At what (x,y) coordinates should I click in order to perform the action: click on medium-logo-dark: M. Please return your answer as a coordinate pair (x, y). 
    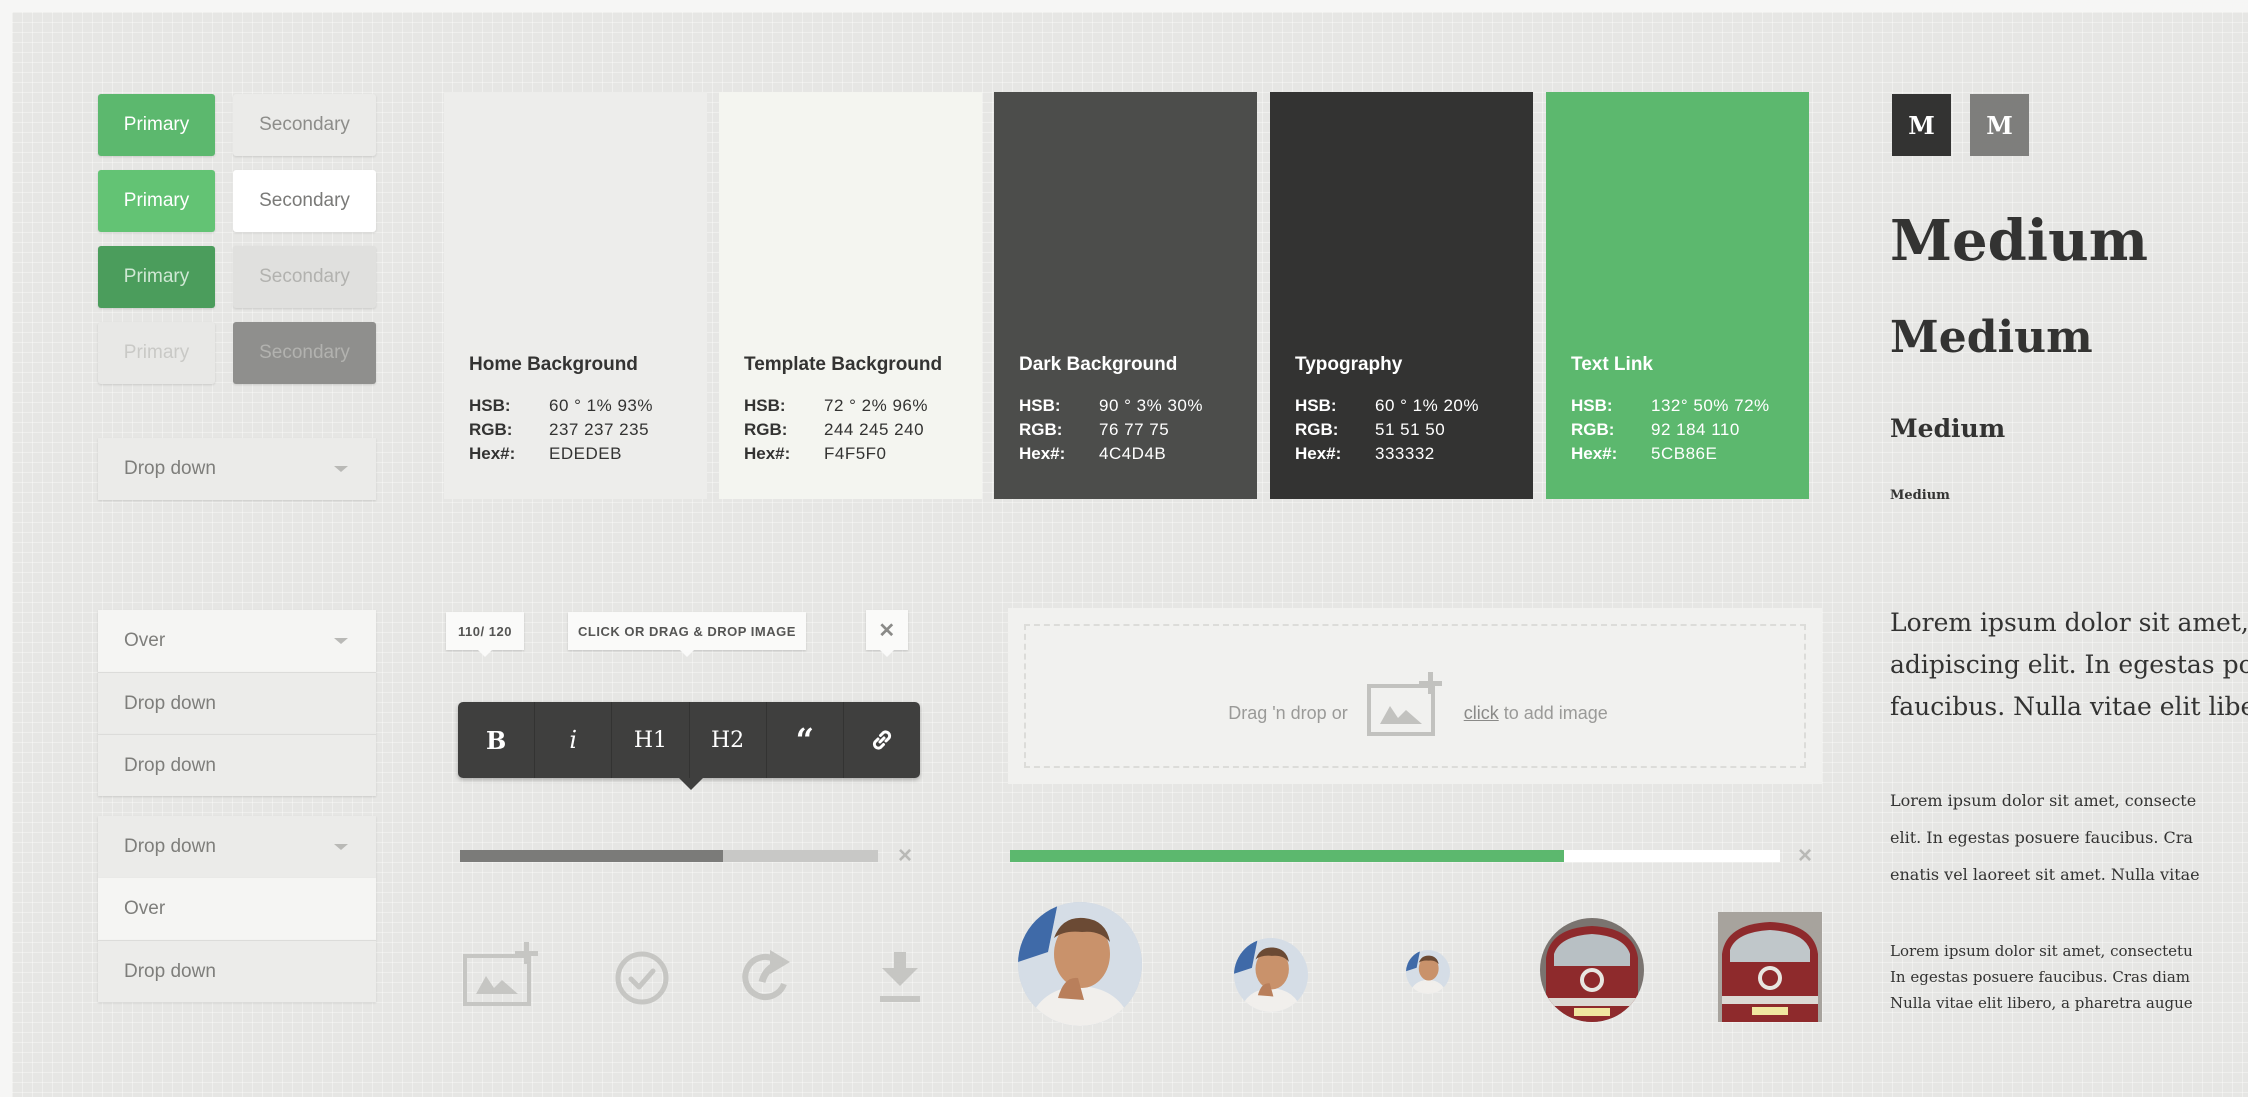
    Looking at the image, I should click on (1921, 125).